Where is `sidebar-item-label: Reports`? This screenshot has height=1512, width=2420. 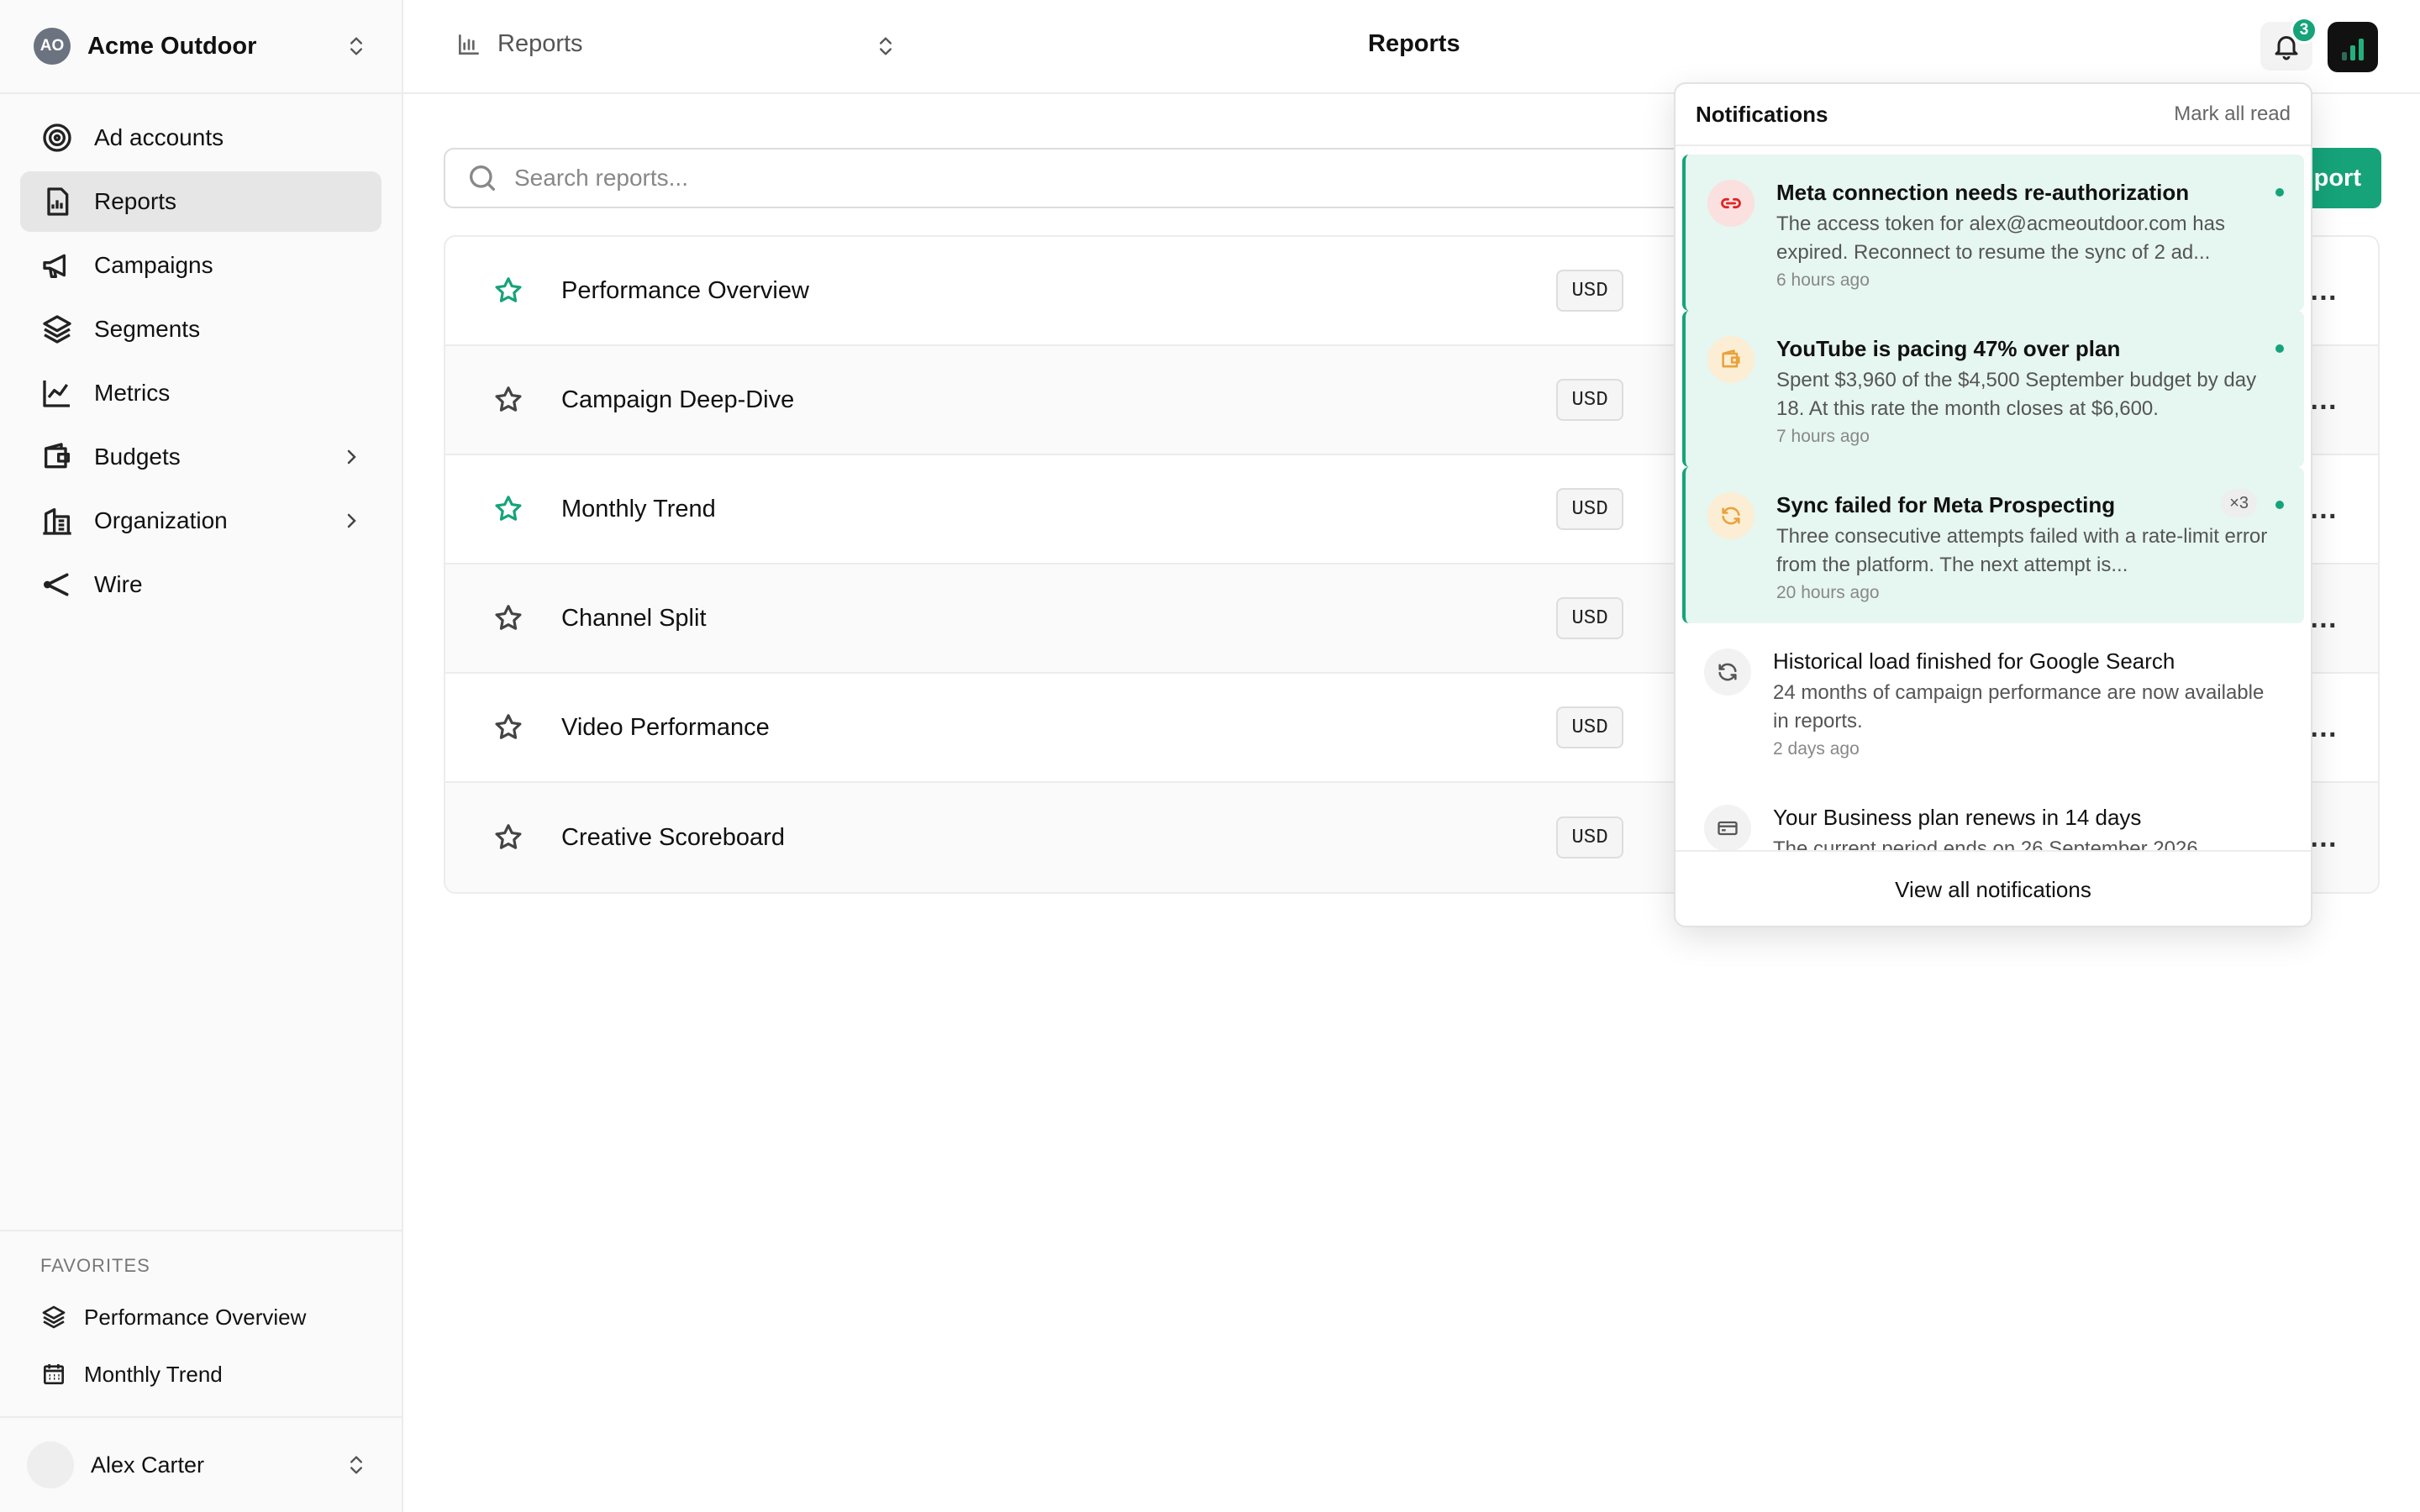 sidebar-item-label: Reports is located at coordinates (135, 201).